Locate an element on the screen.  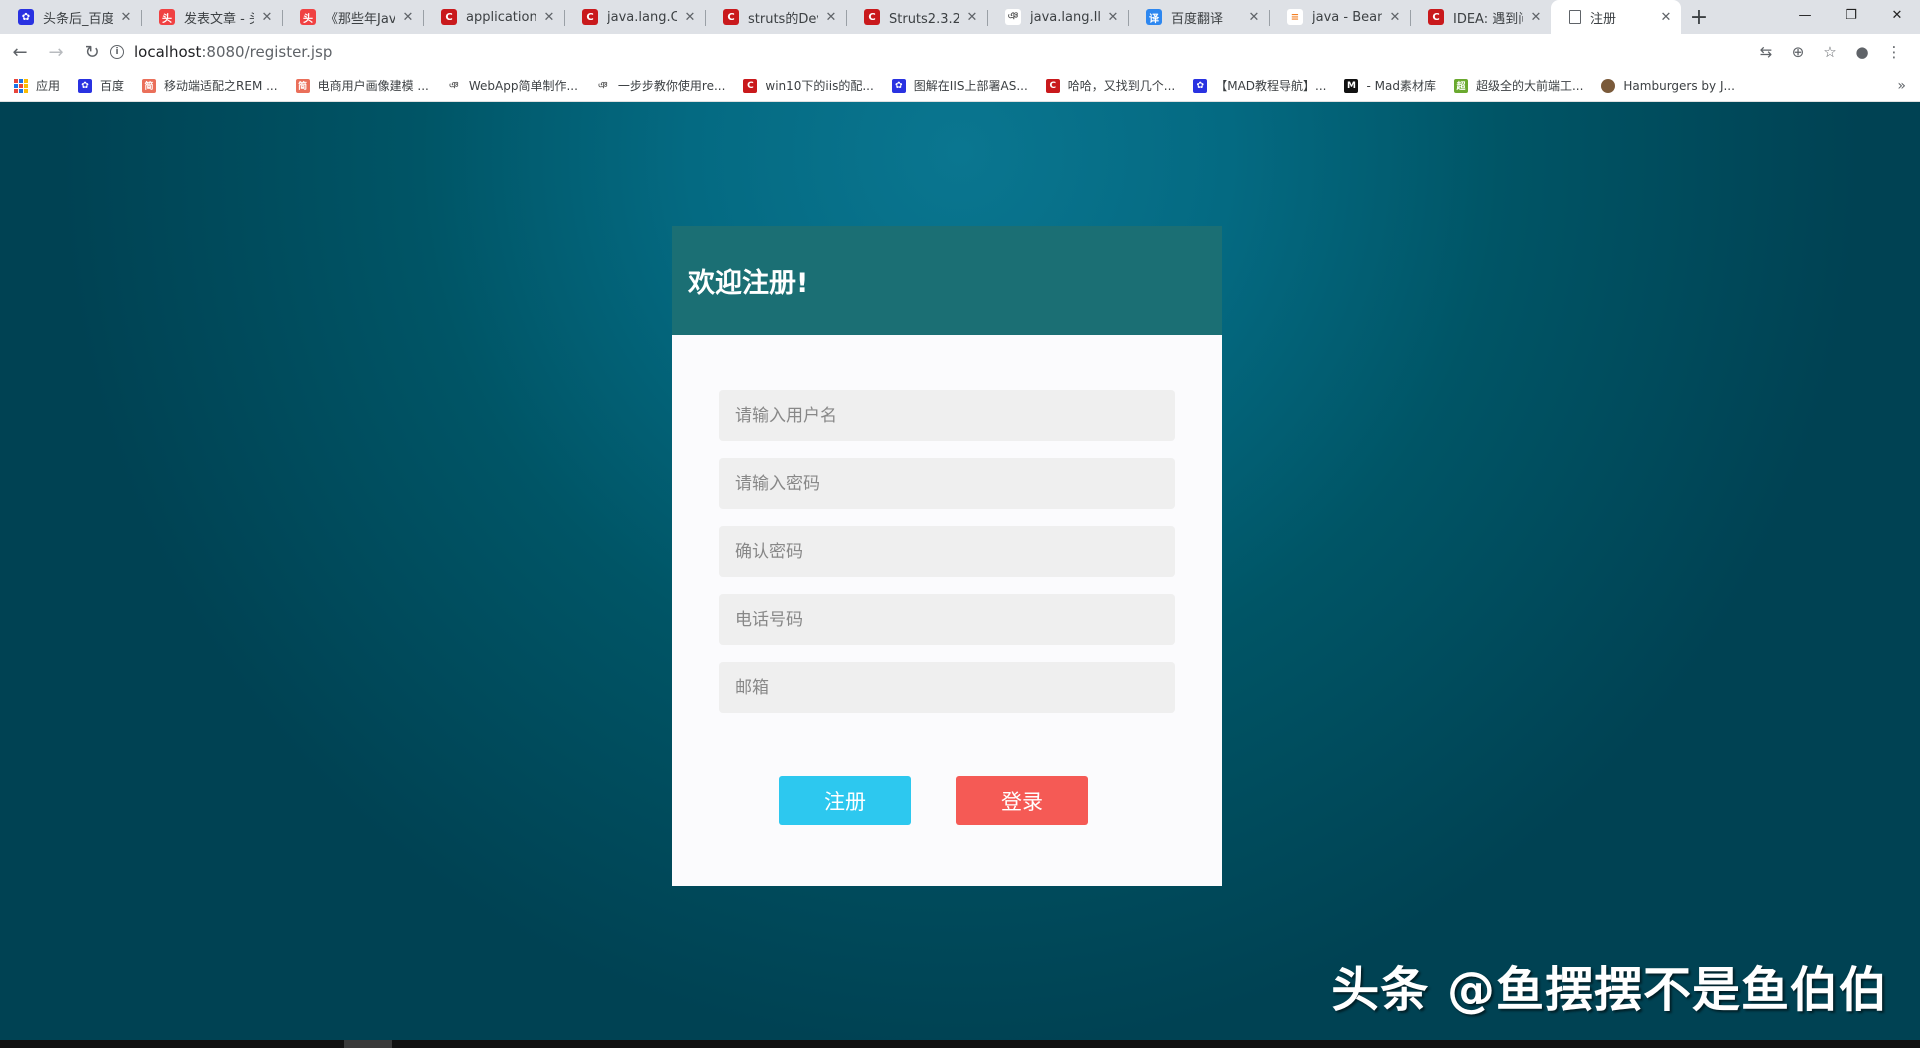
omnibox-actions: ⇆ ⊕ ☆ ● ⋮ is located at coordinates (1830, 52).